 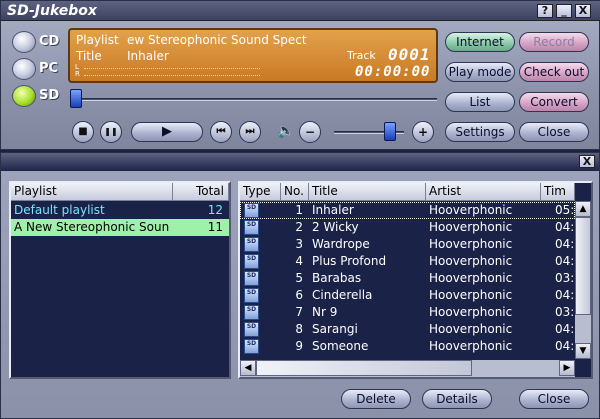 I want to click on level-meter, so click(x=172, y=72).